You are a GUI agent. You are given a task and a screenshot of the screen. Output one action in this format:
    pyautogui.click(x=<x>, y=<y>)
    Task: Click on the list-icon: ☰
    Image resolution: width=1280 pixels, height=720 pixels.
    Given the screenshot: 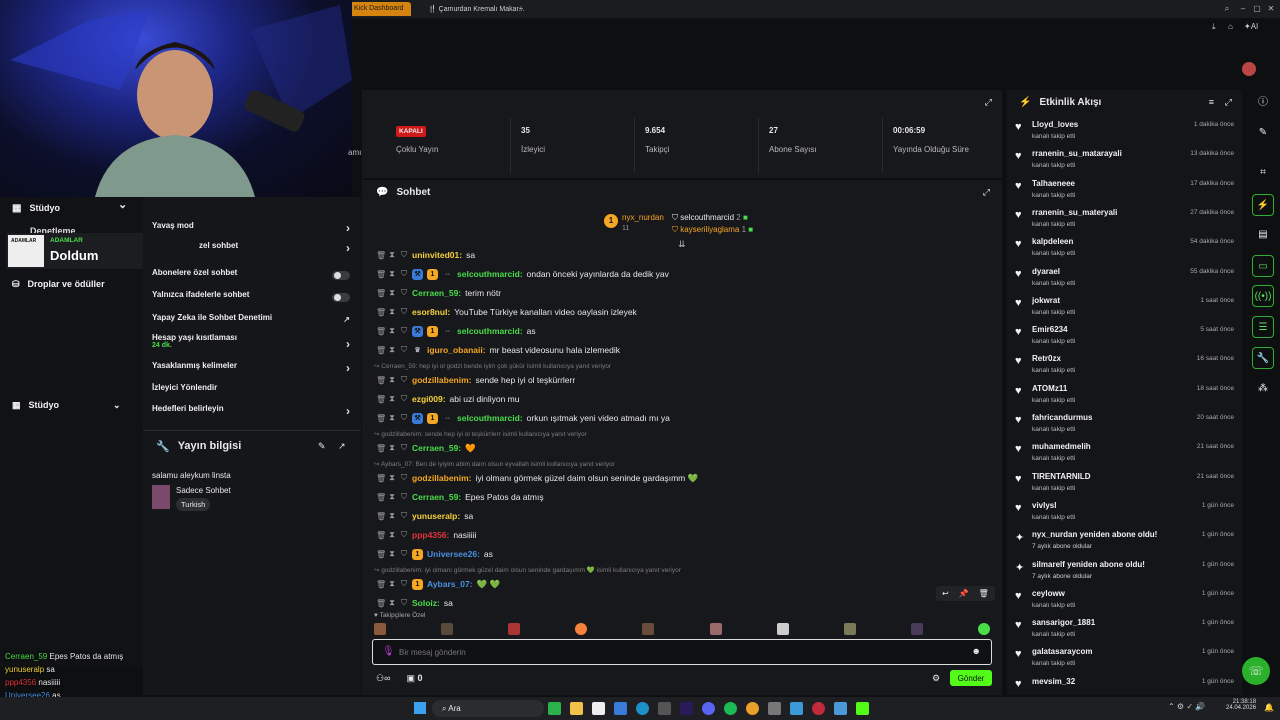 What is the action you would take?
    pyautogui.click(x=1263, y=327)
    